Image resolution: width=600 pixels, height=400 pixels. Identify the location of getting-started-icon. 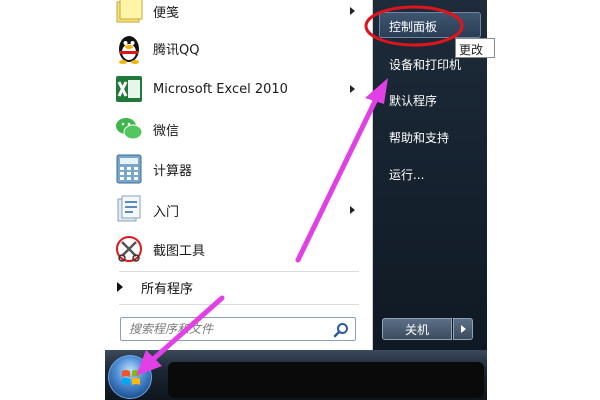
(129, 210).